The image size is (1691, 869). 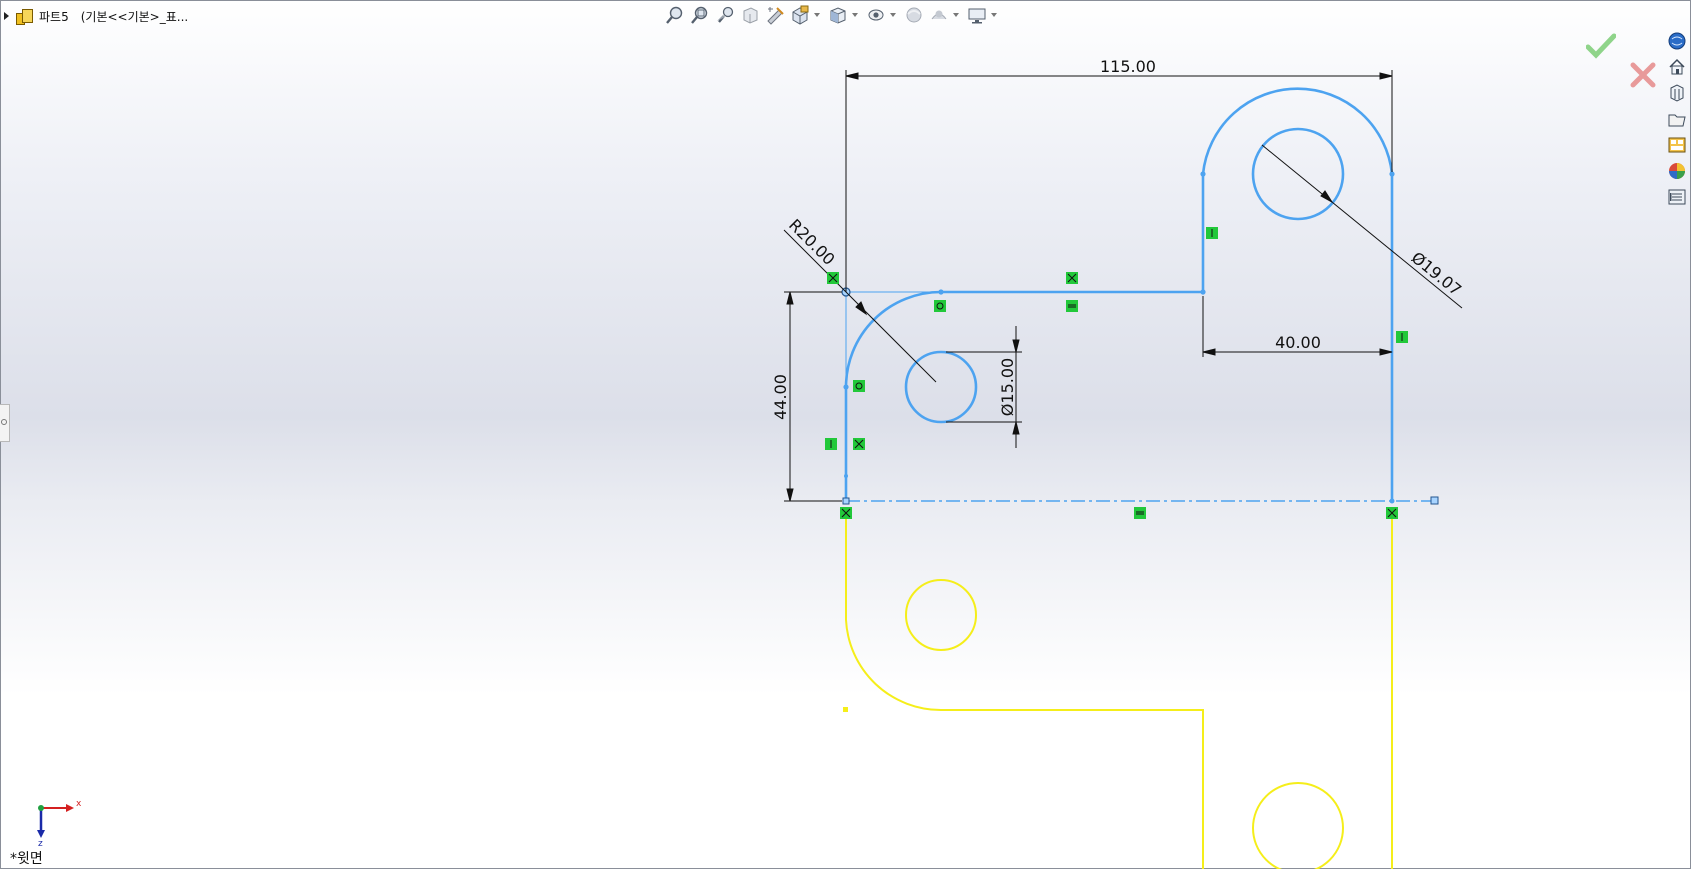 What do you see at coordinates (1434, 500) in the screenshot?
I see `centerline-endpoint` at bounding box center [1434, 500].